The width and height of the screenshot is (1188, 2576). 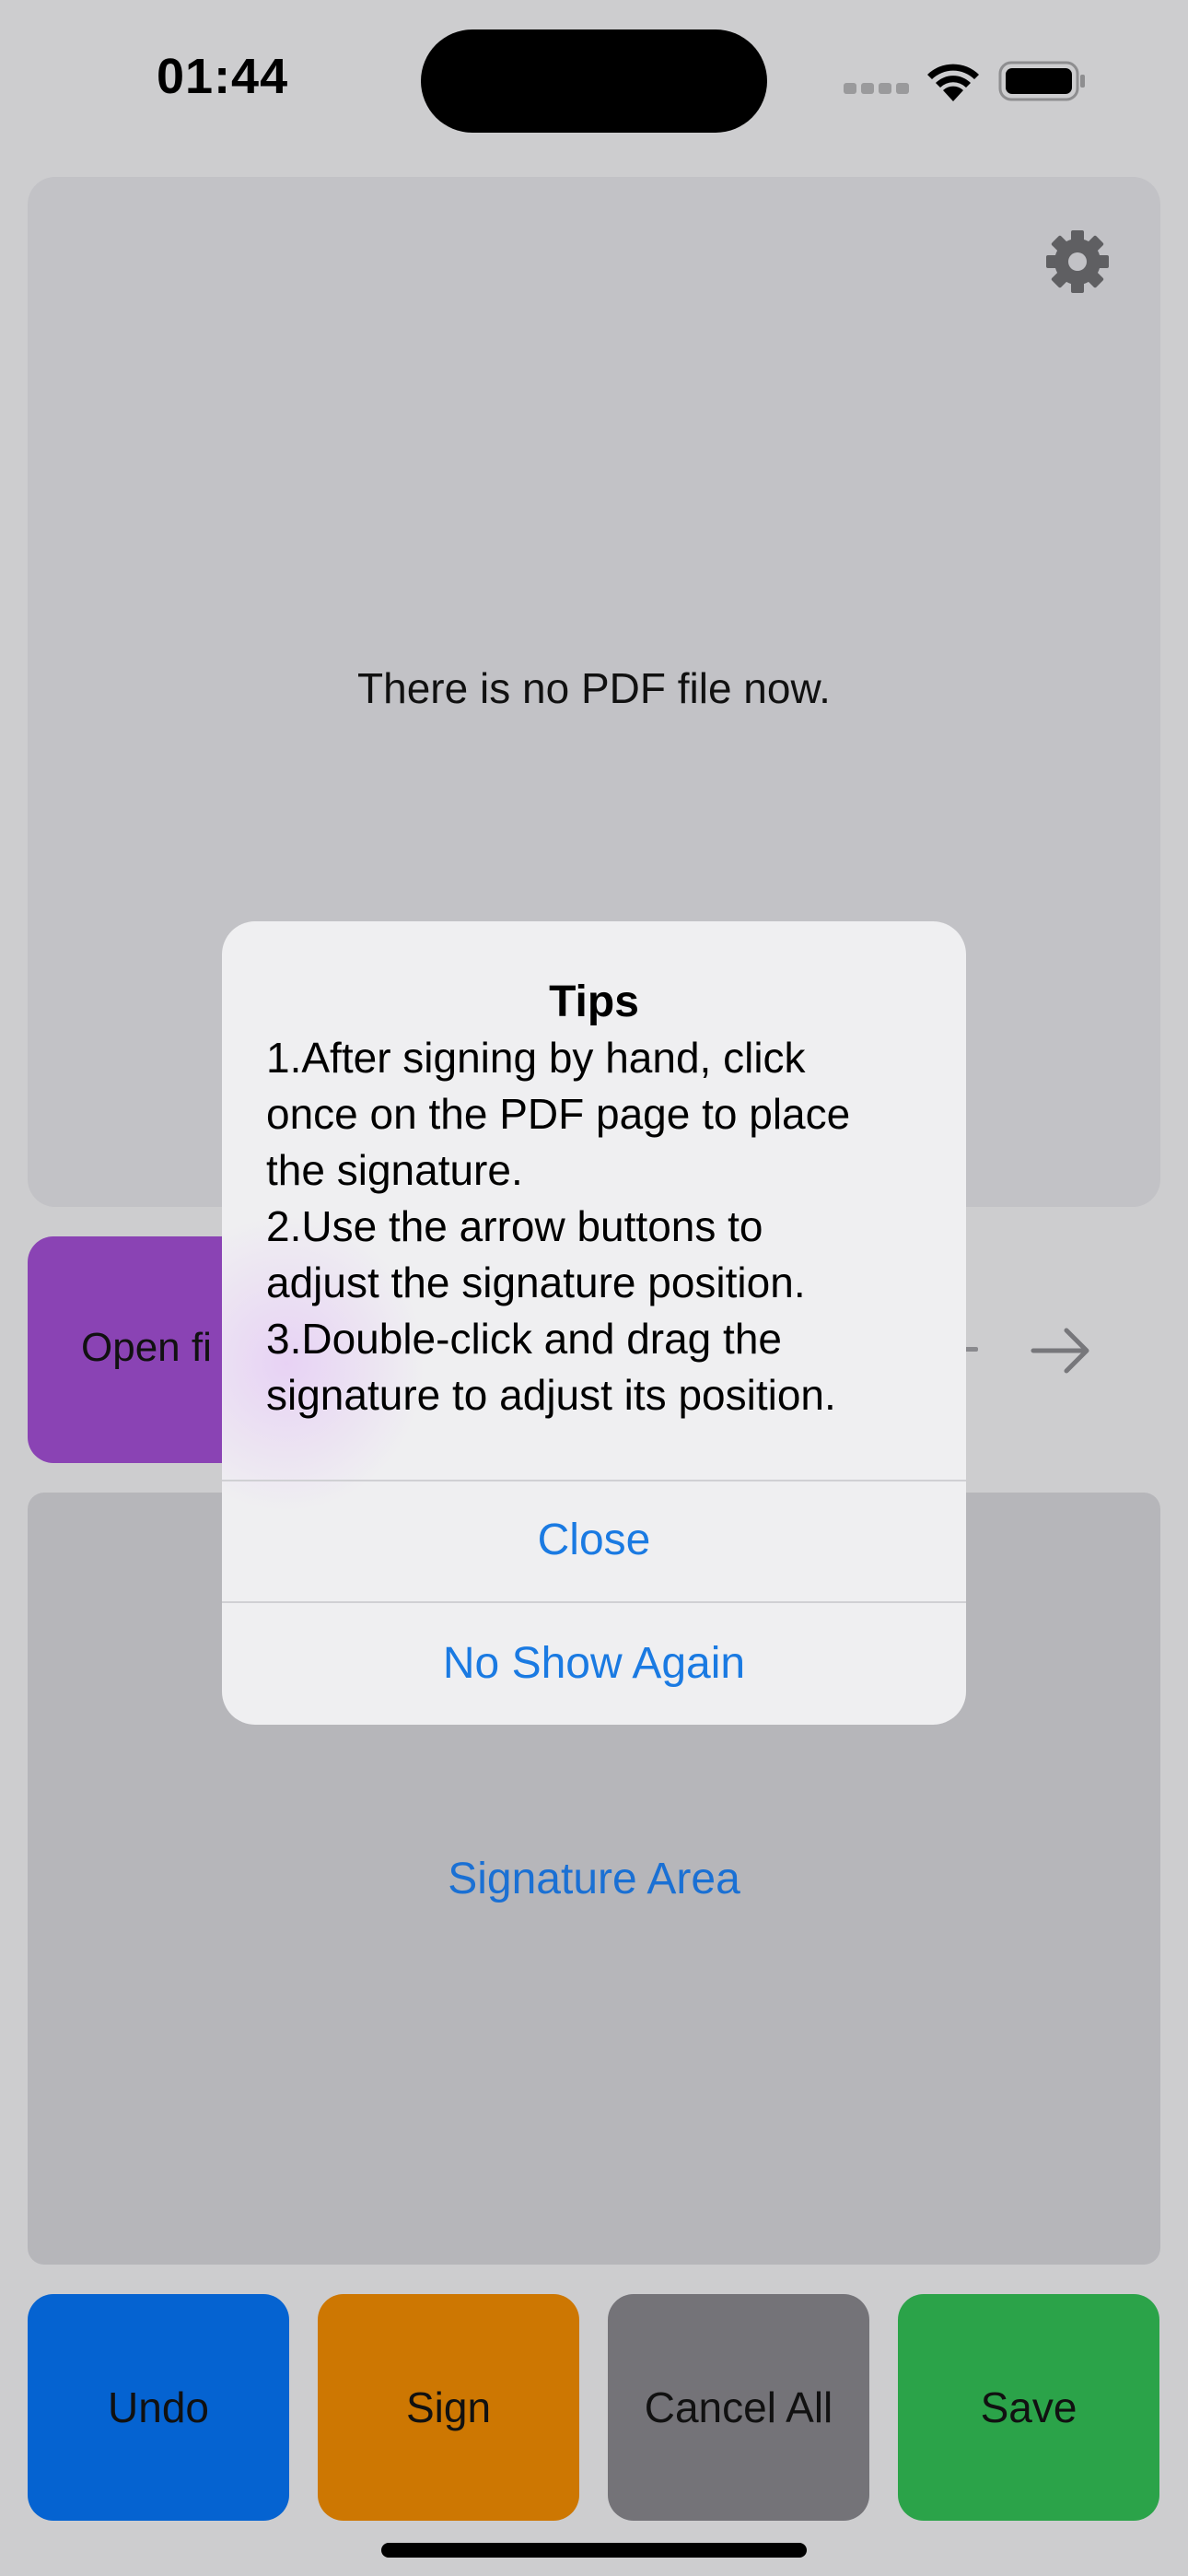 What do you see at coordinates (536, 1058) in the screenshot?
I see `alert-message-line: 1.After signing by hand, click` at bounding box center [536, 1058].